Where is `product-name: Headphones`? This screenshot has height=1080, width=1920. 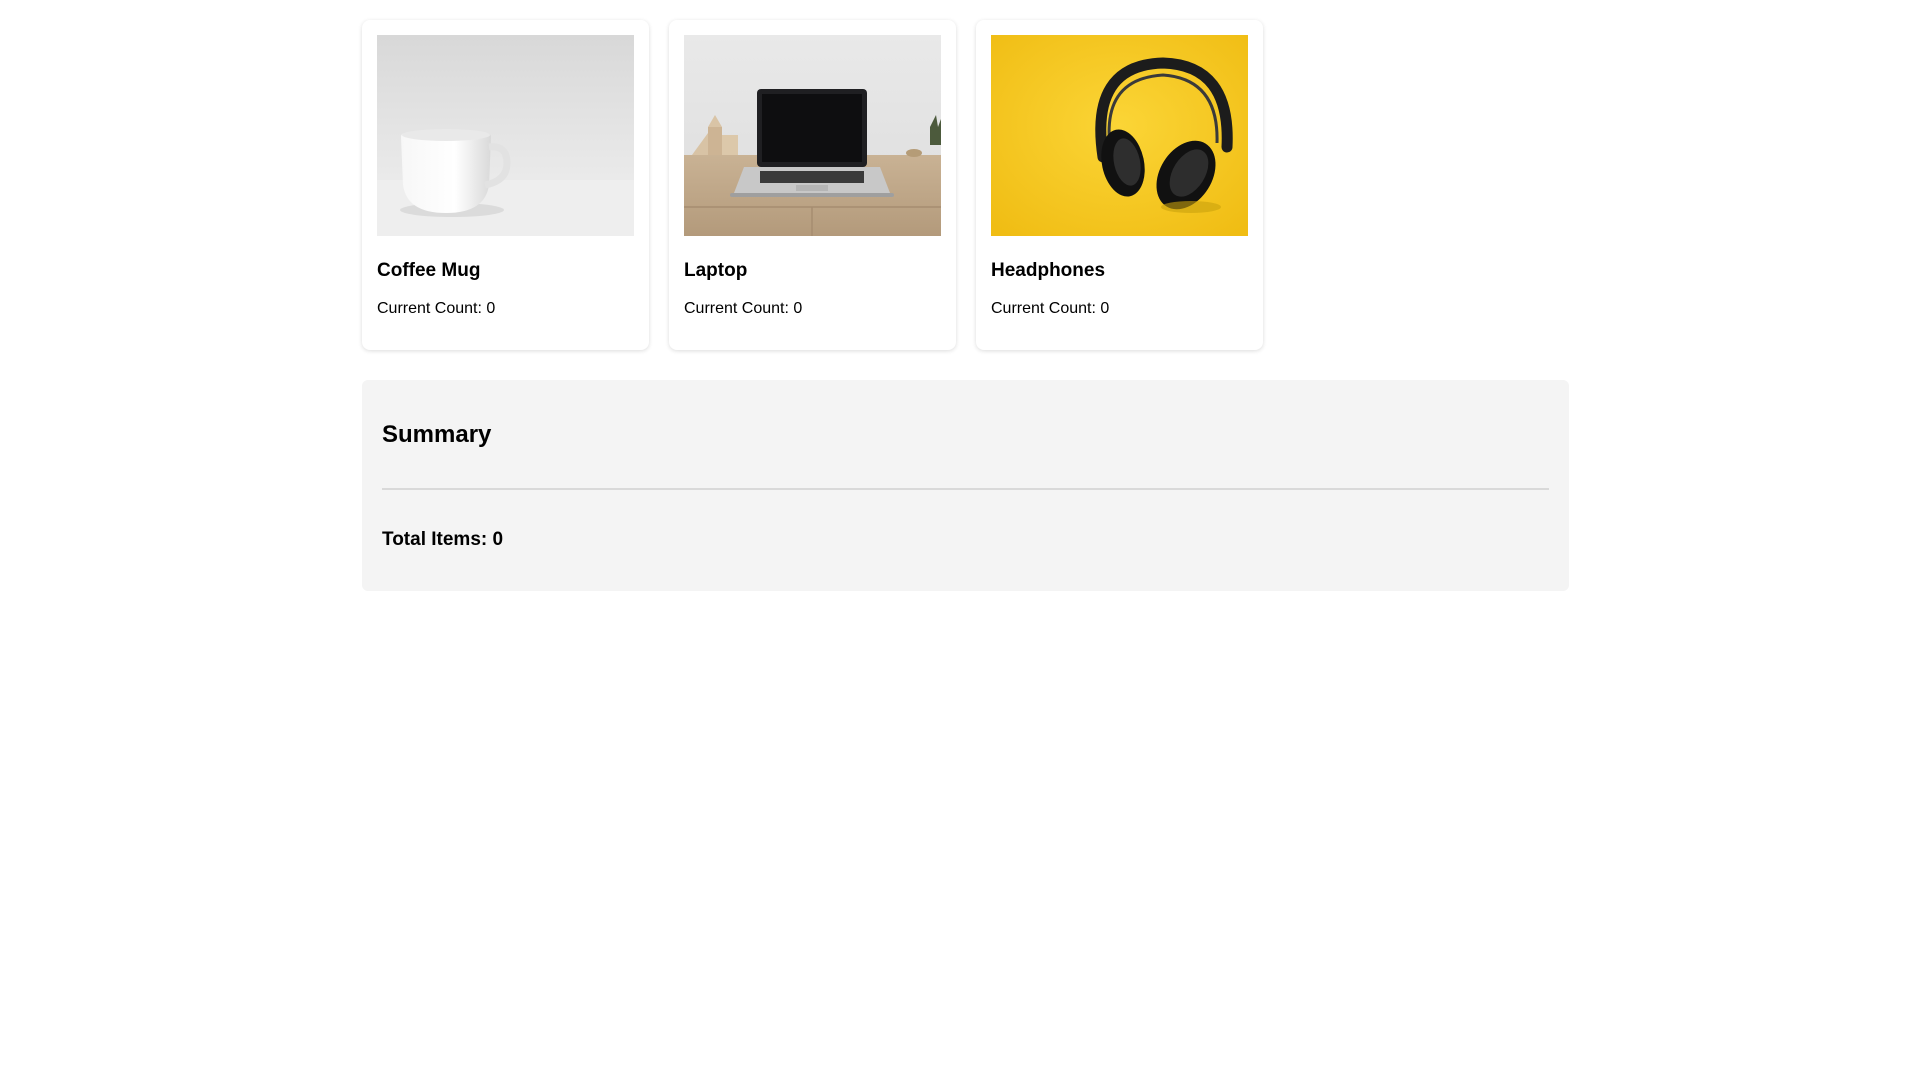
product-name: Headphones is located at coordinates (1048, 270).